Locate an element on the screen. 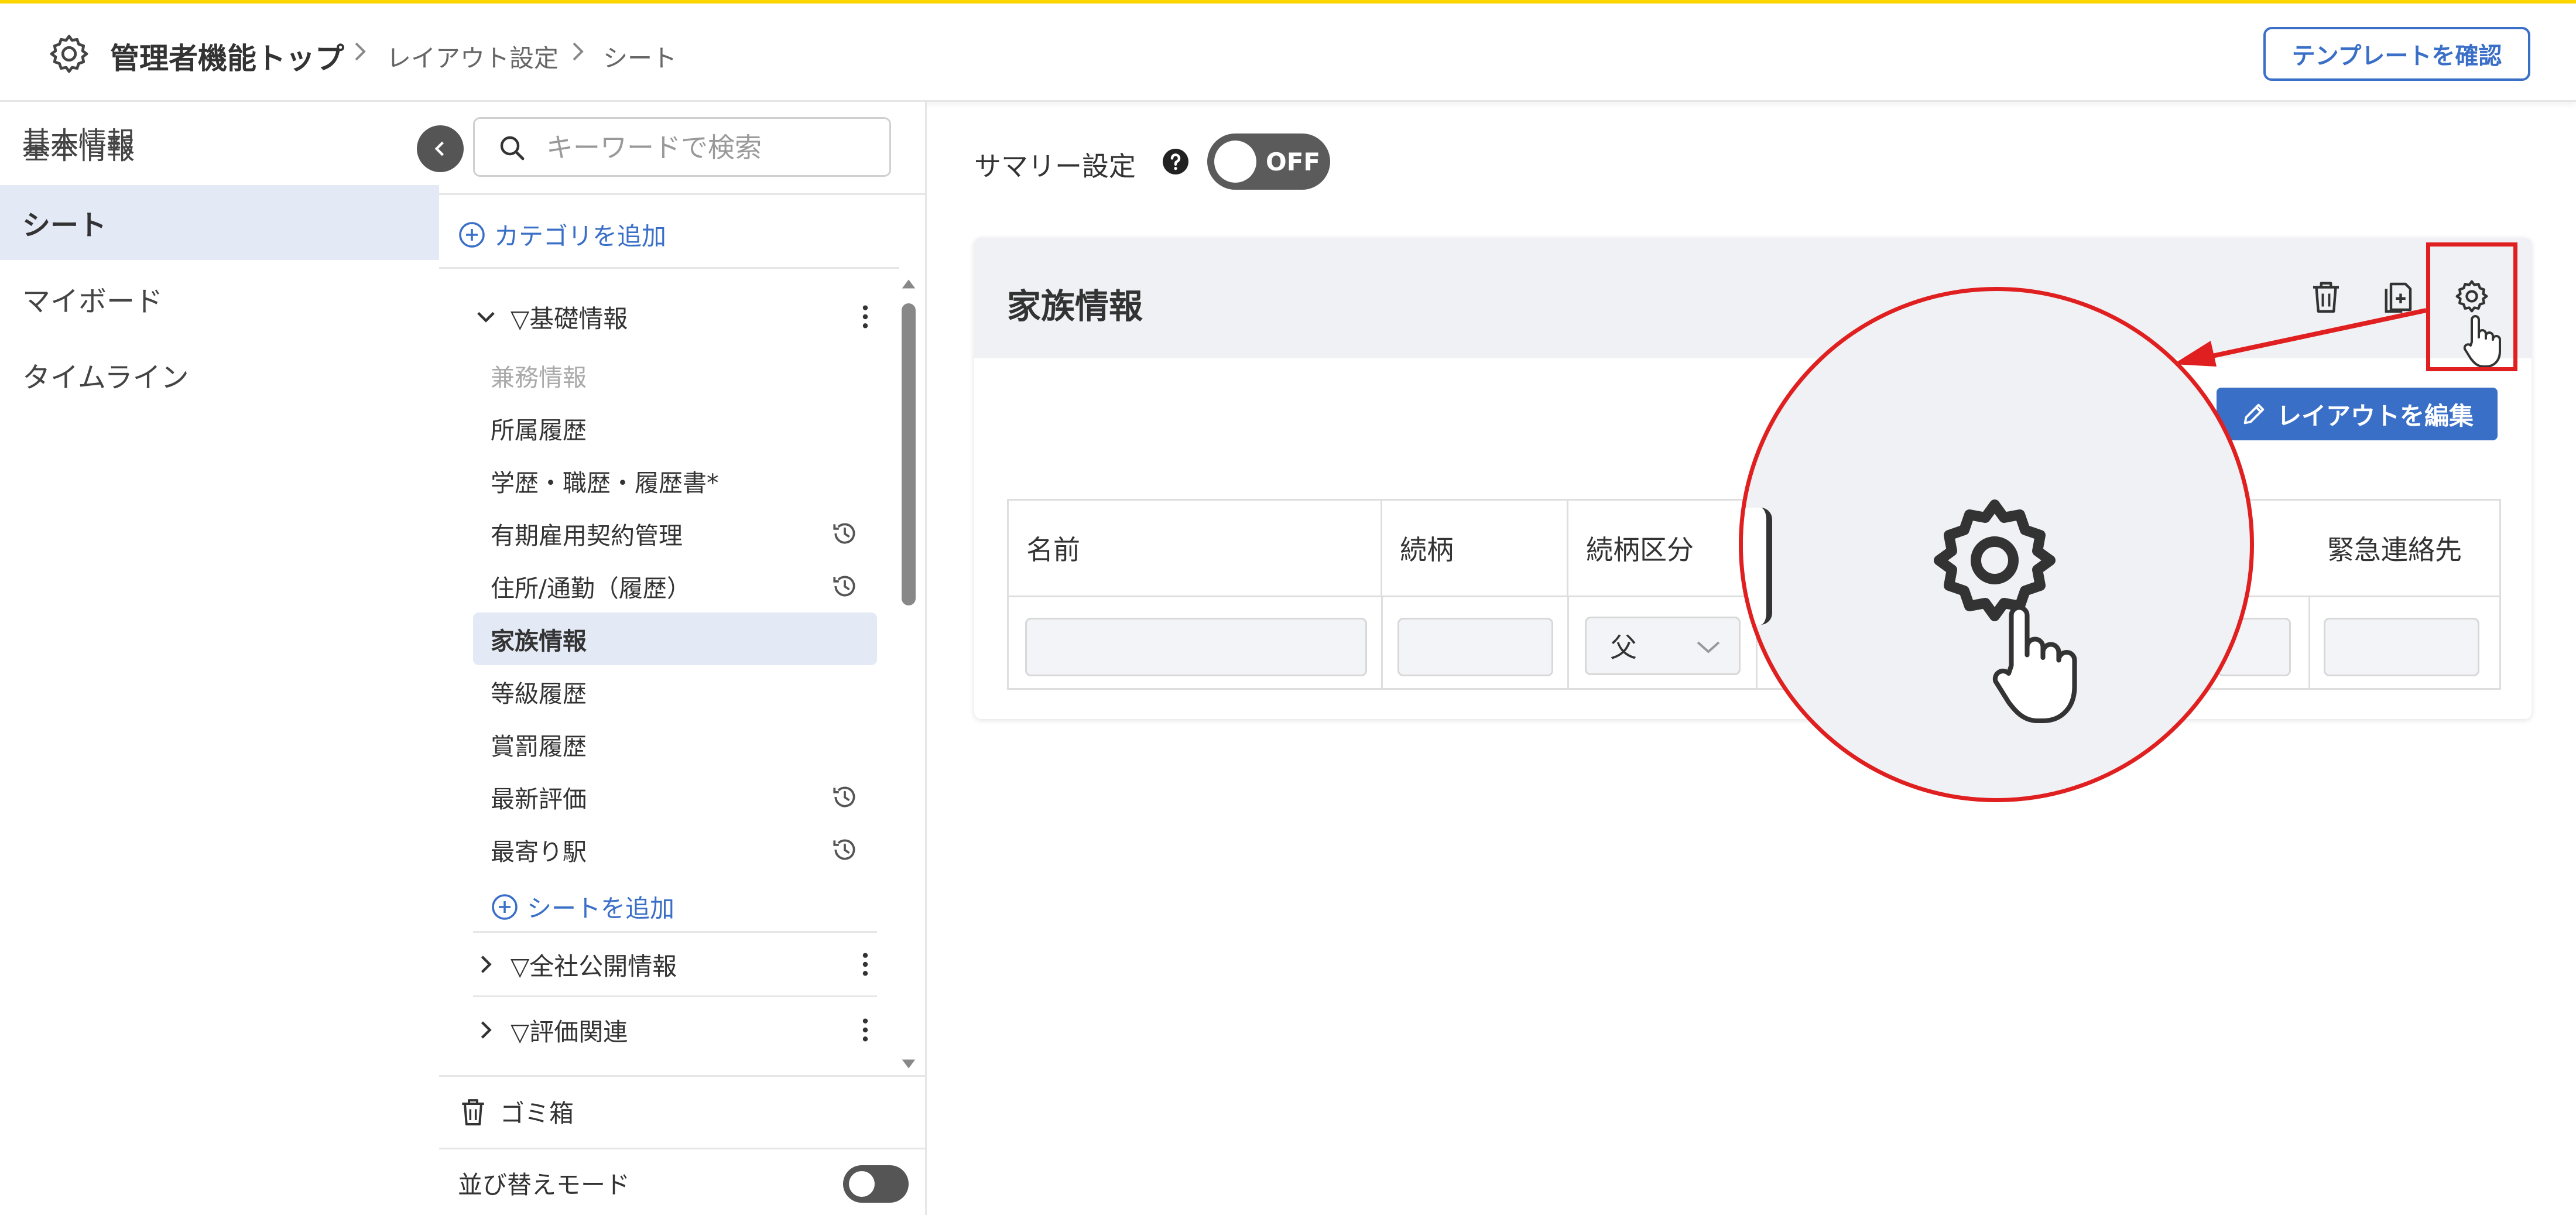 This screenshot has width=2576, height=1215. trash-icon is located at coordinates (473, 1111).